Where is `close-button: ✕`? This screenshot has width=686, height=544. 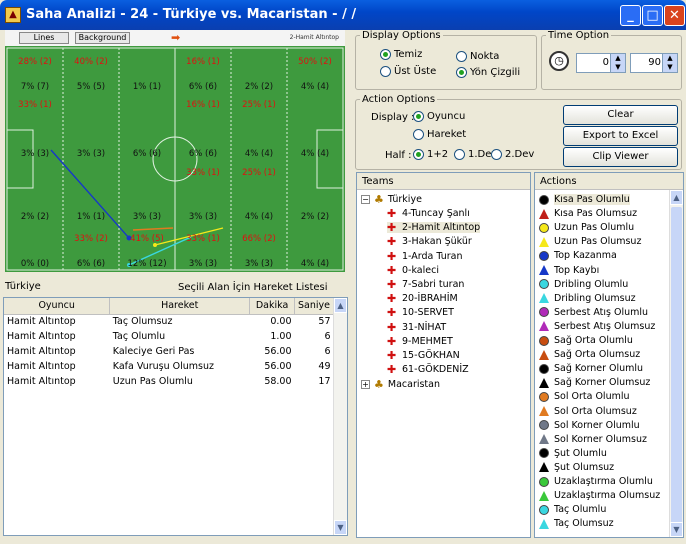 close-button: ✕ is located at coordinates (674, 15).